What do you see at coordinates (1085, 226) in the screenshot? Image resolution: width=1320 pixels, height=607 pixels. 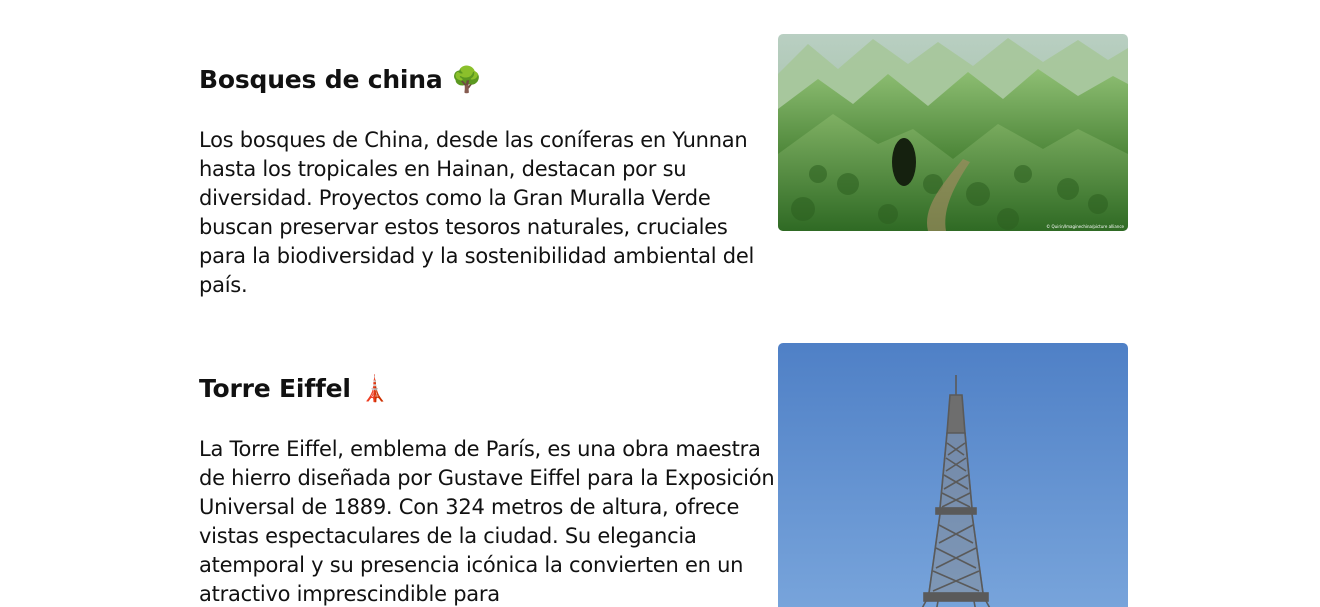 I see `image-credit: © Quirin/Imaginechina/picture alliance` at bounding box center [1085, 226].